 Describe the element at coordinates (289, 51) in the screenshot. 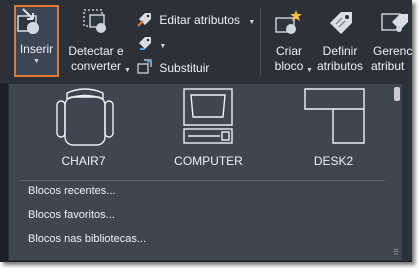

I see `create-label-line1: Criar` at that location.